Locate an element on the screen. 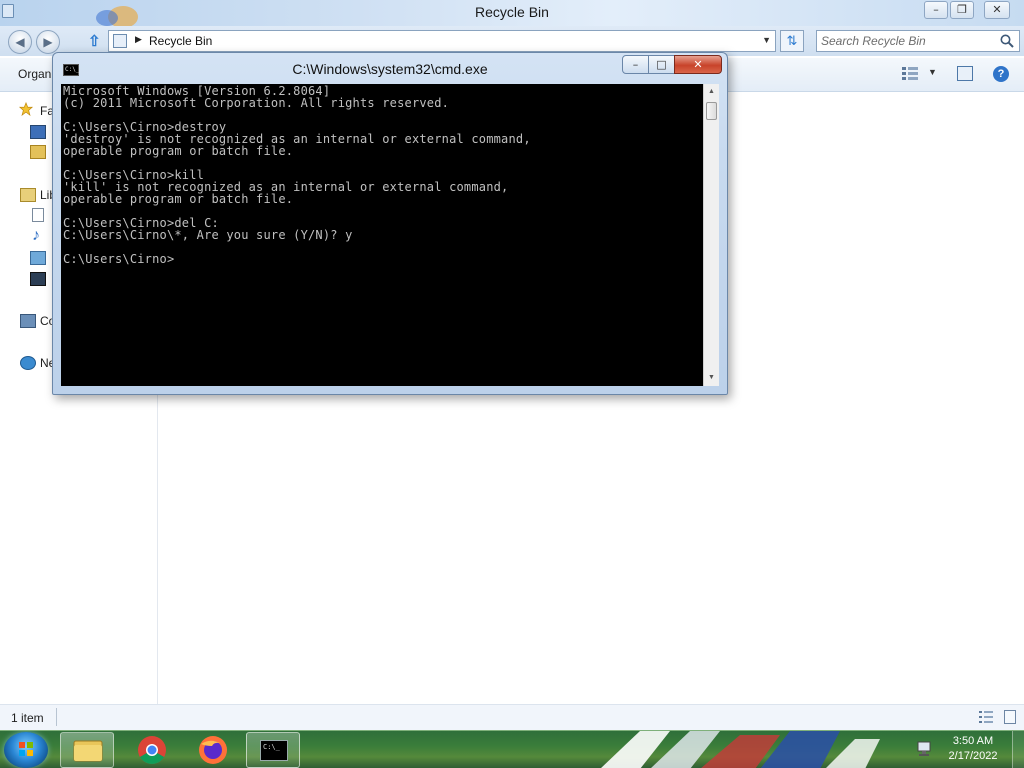  start-button is located at coordinates (26, 750).